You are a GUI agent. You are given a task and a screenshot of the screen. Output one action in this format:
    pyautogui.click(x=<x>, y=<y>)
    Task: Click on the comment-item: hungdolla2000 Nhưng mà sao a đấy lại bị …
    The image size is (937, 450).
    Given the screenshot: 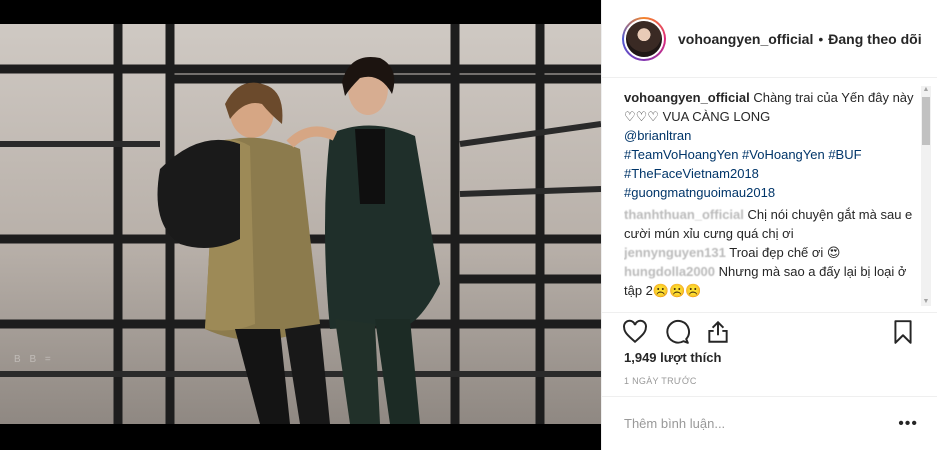 What is the action you would take?
    pyautogui.click(x=770, y=281)
    